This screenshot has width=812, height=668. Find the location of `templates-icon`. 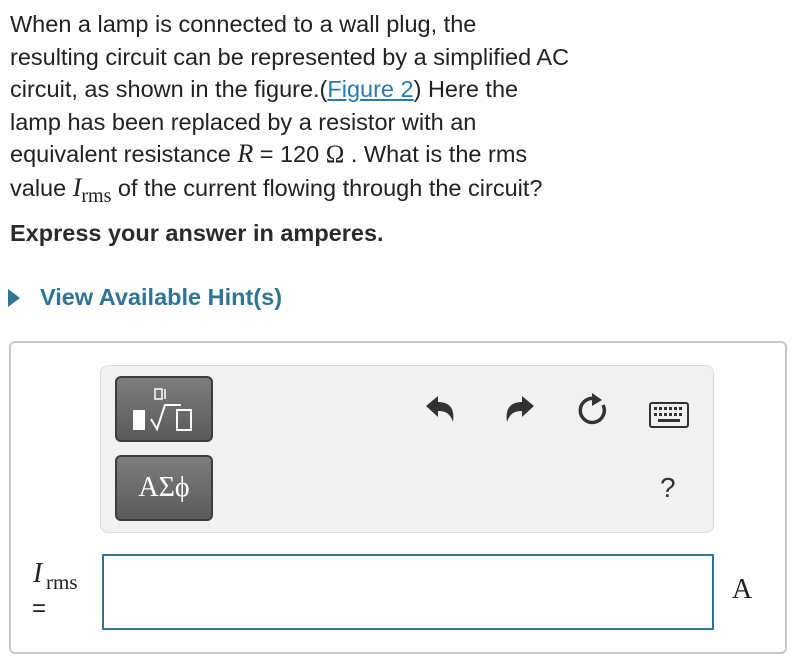

templates-icon is located at coordinates (162, 410).